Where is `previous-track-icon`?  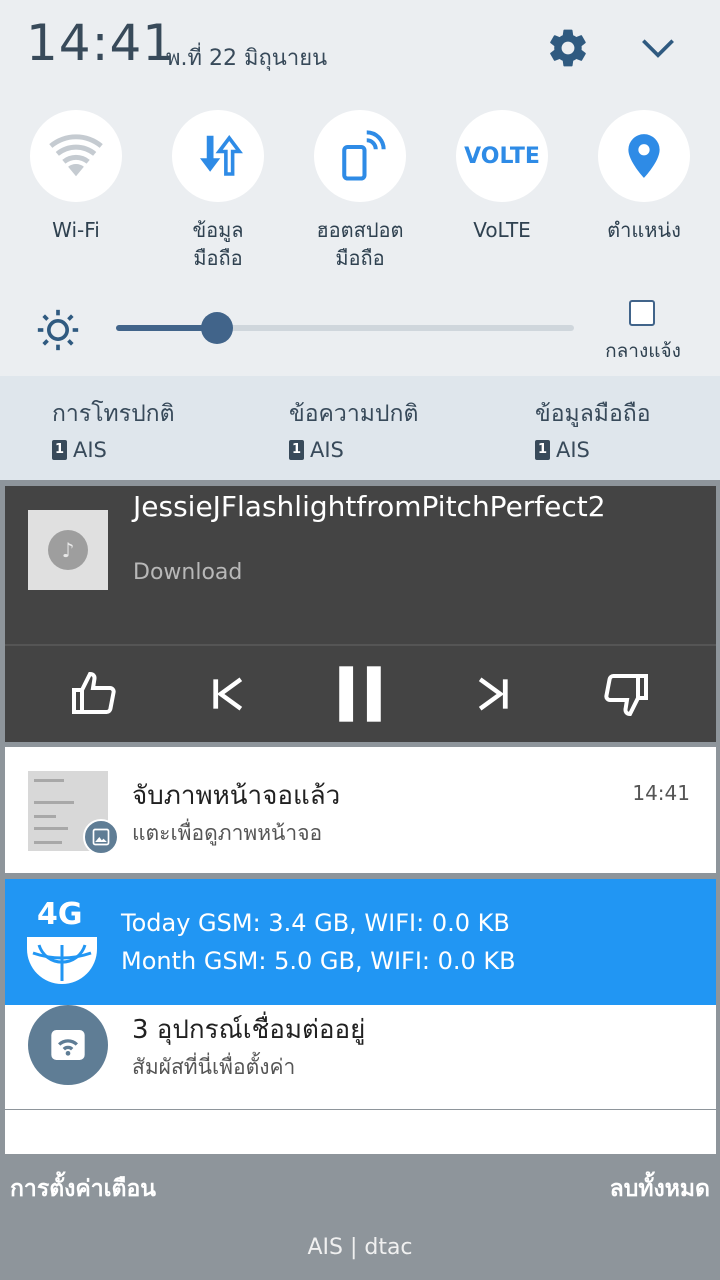
previous-track-icon is located at coordinates (228, 694).